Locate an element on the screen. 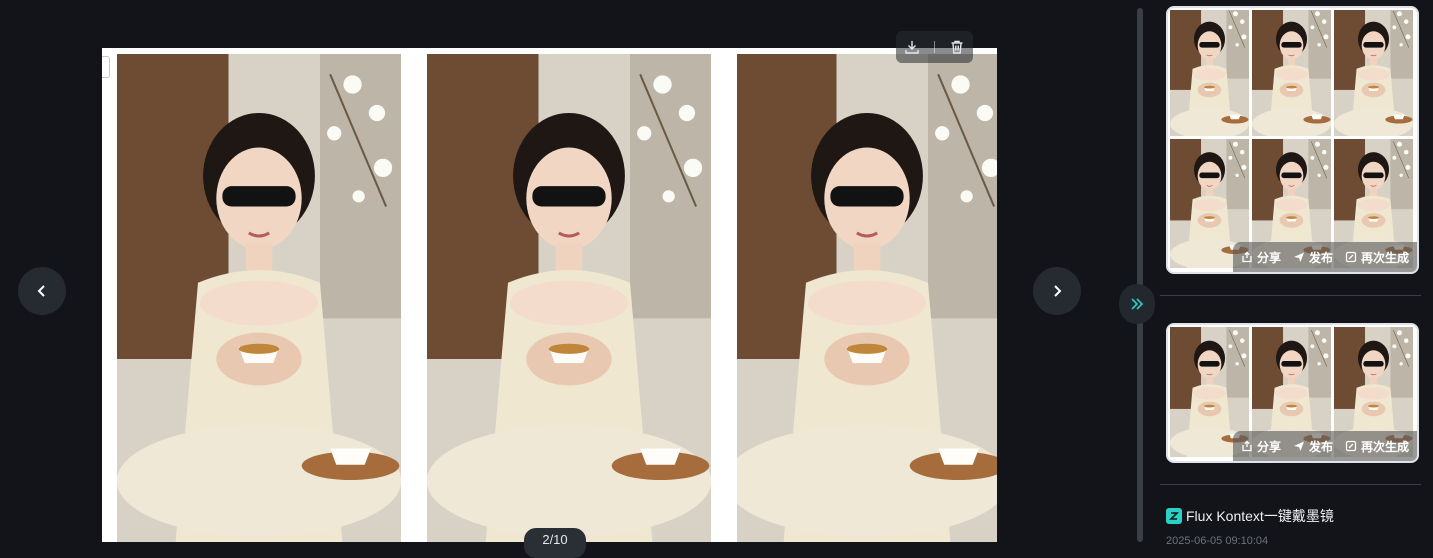 This screenshot has width=1433, height=558. page-indicator: 2/10 is located at coordinates (555, 543).